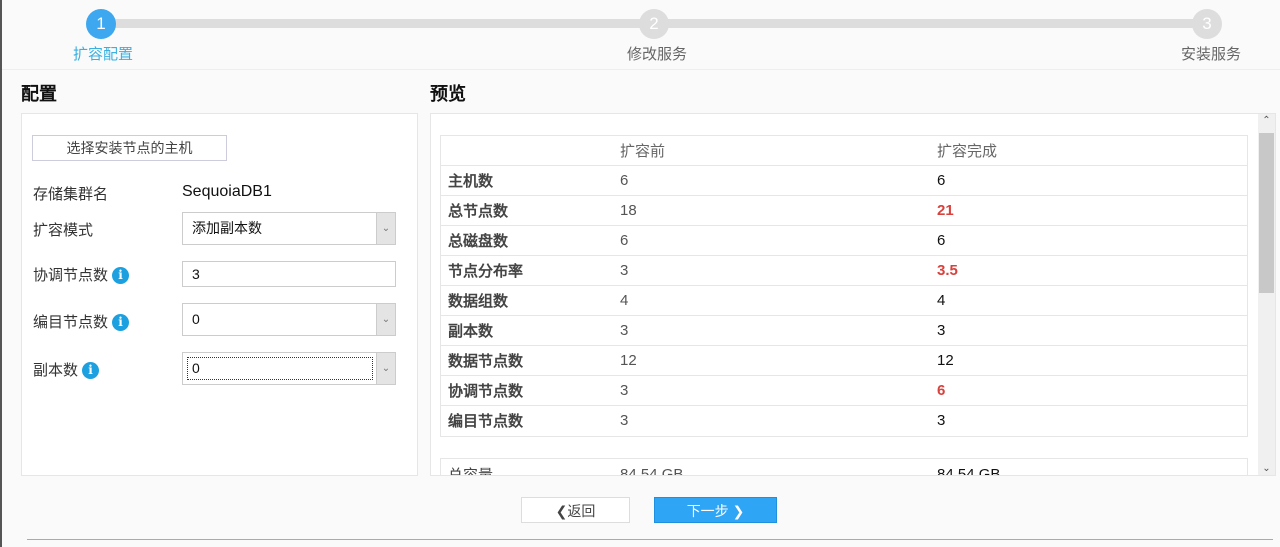 The width and height of the screenshot is (1280, 547). I want to click on table-row: 总容量 84.54 GB 84.54 GB, so click(844, 467).